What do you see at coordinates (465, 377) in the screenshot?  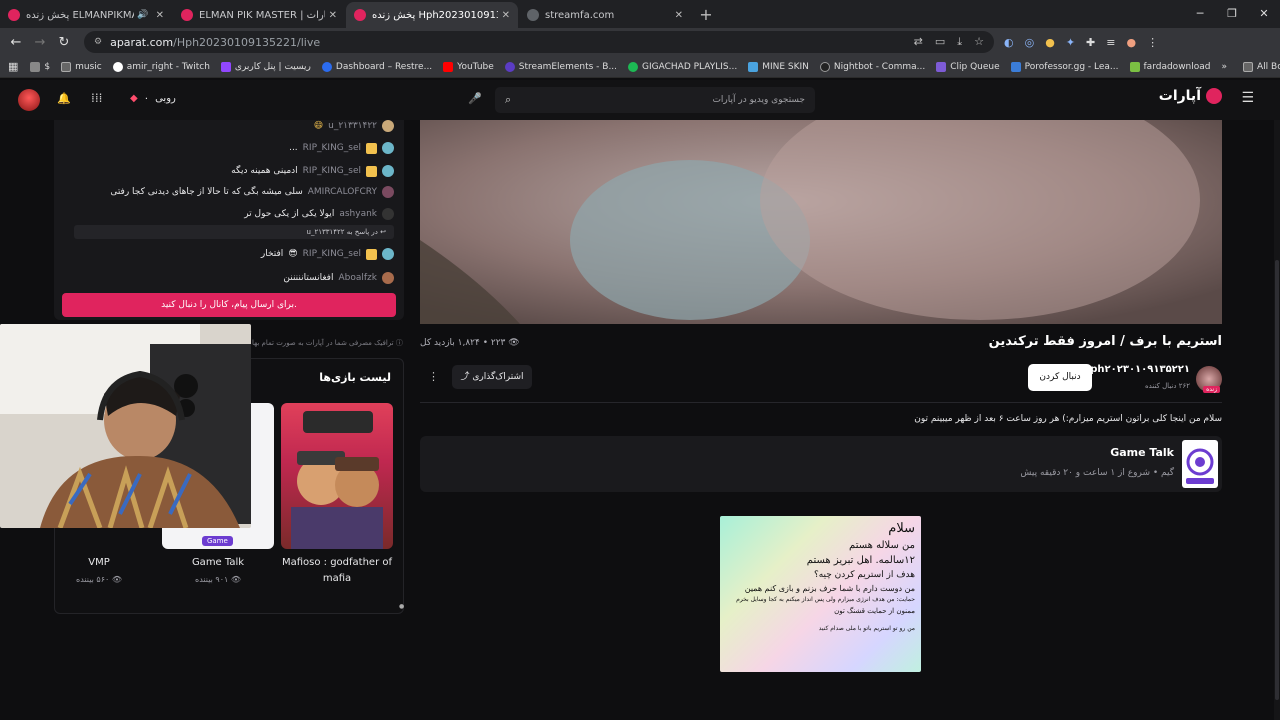 I see `share-icon: ⤴` at bounding box center [465, 377].